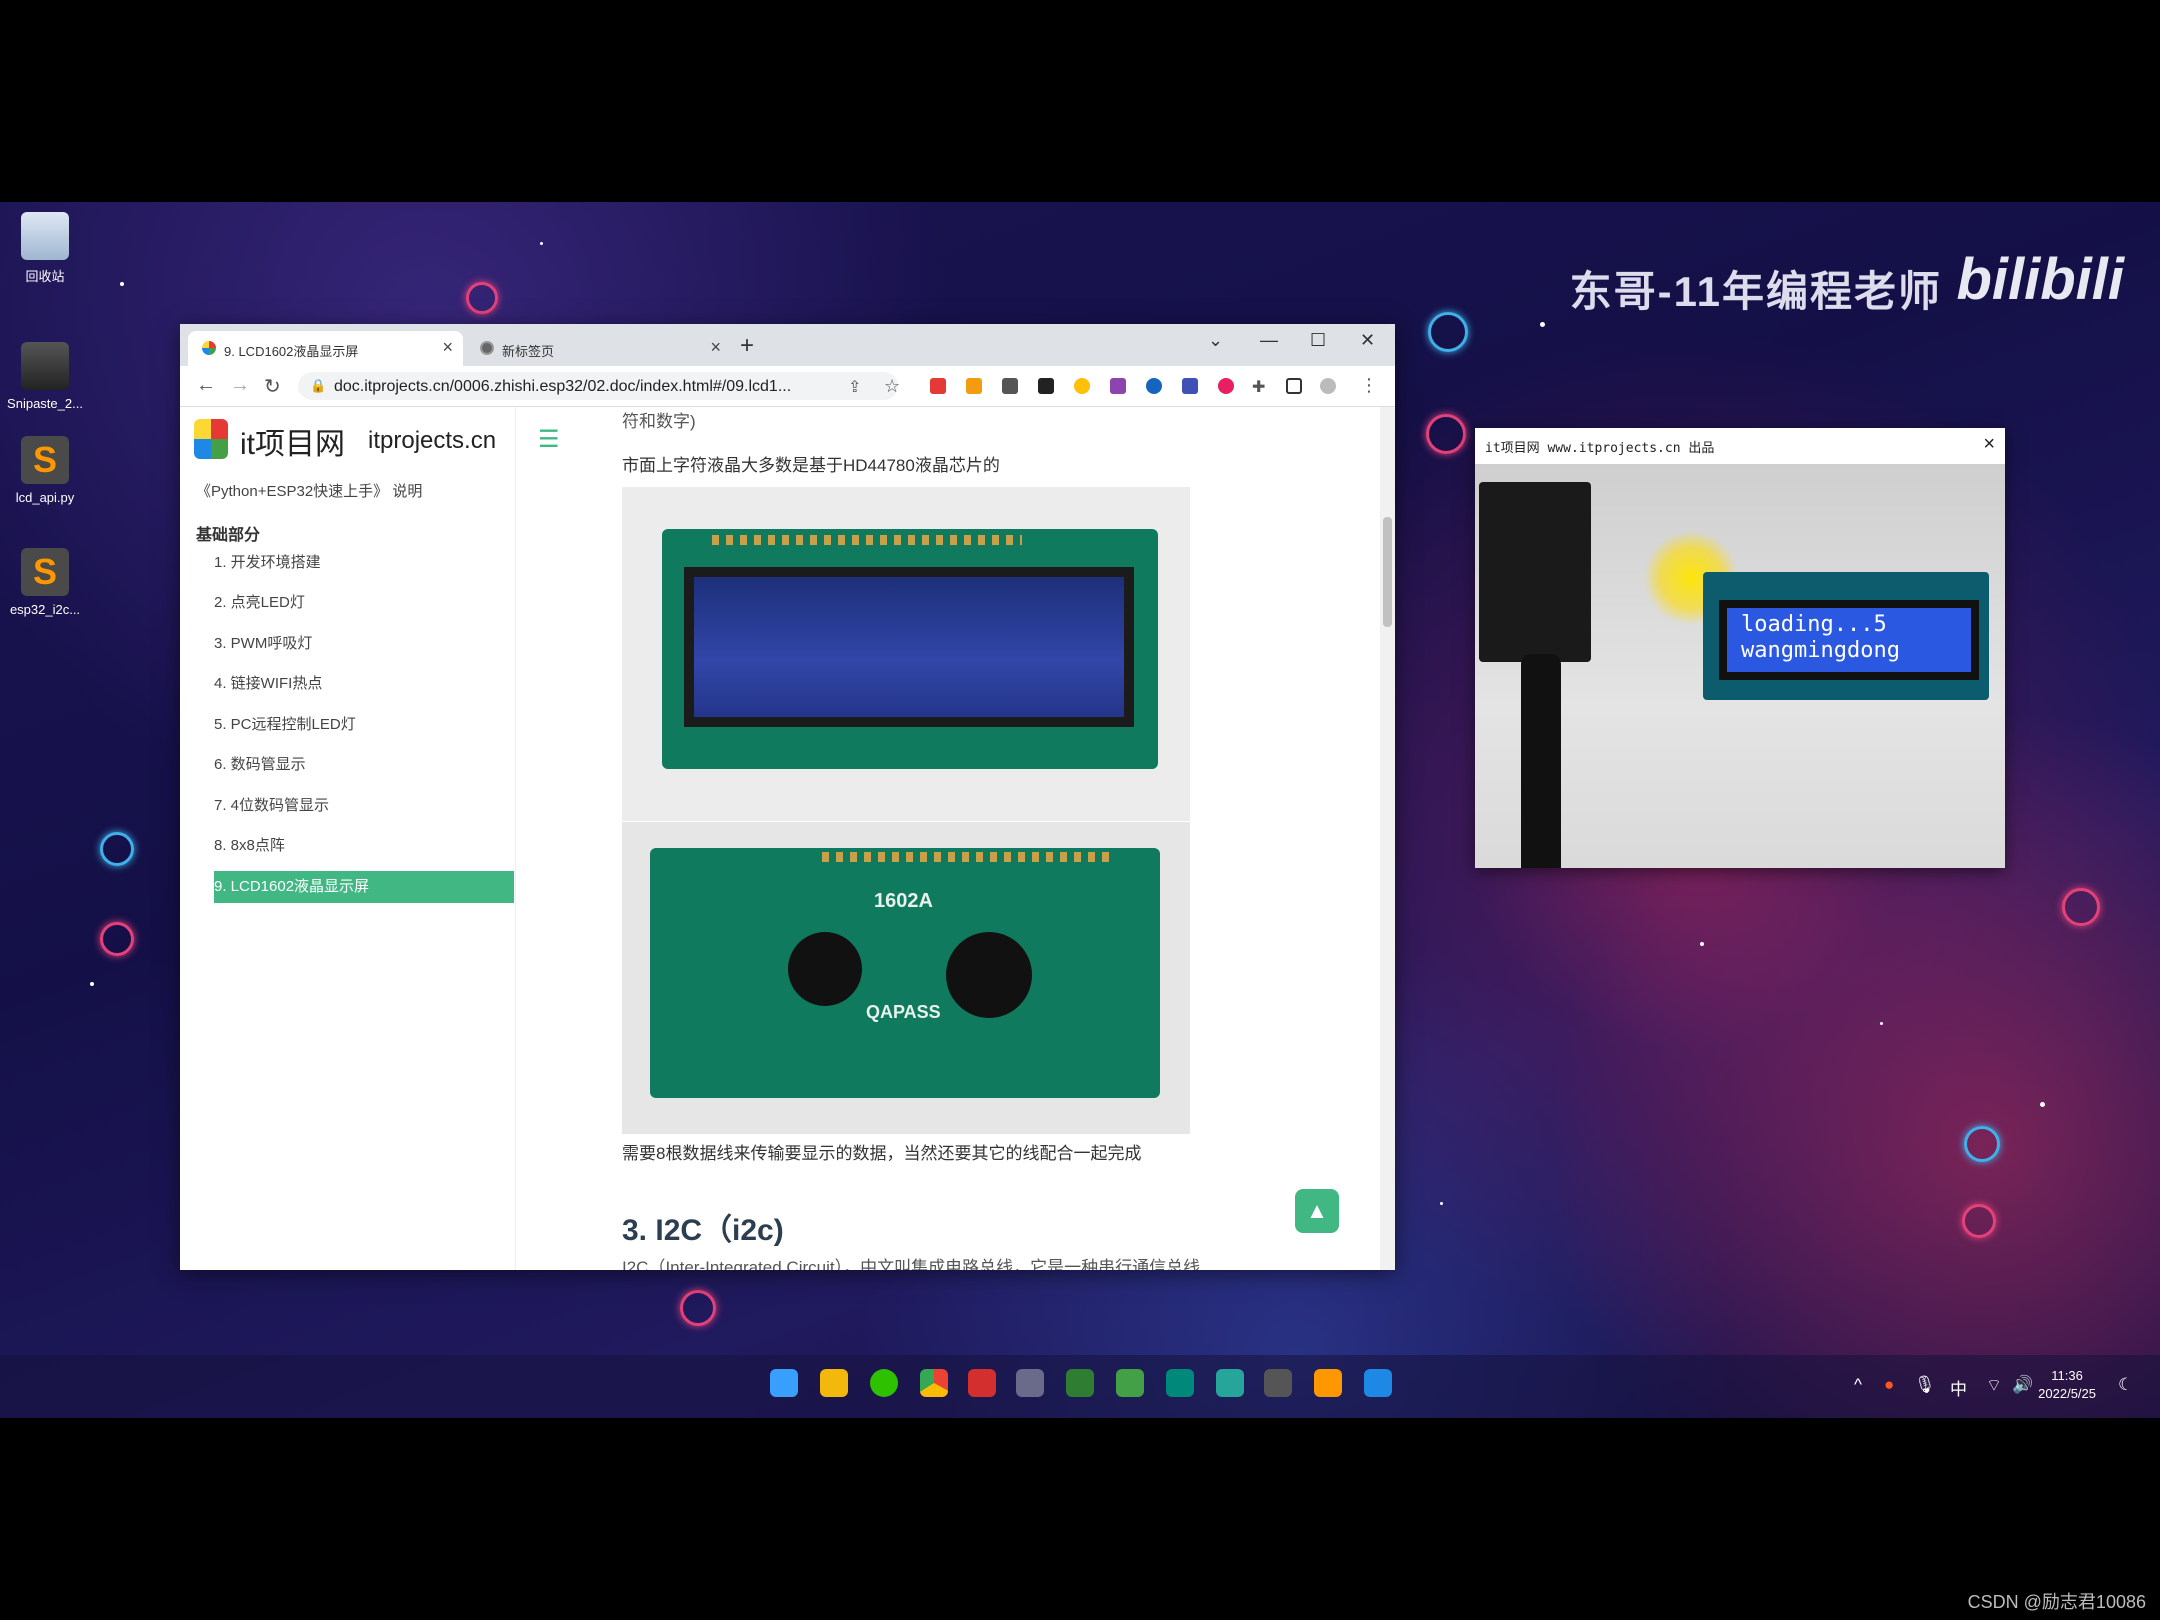 The height and width of the screenshot is (1620, 2160). I want to click on wechat-icon, so click(884, 1383).